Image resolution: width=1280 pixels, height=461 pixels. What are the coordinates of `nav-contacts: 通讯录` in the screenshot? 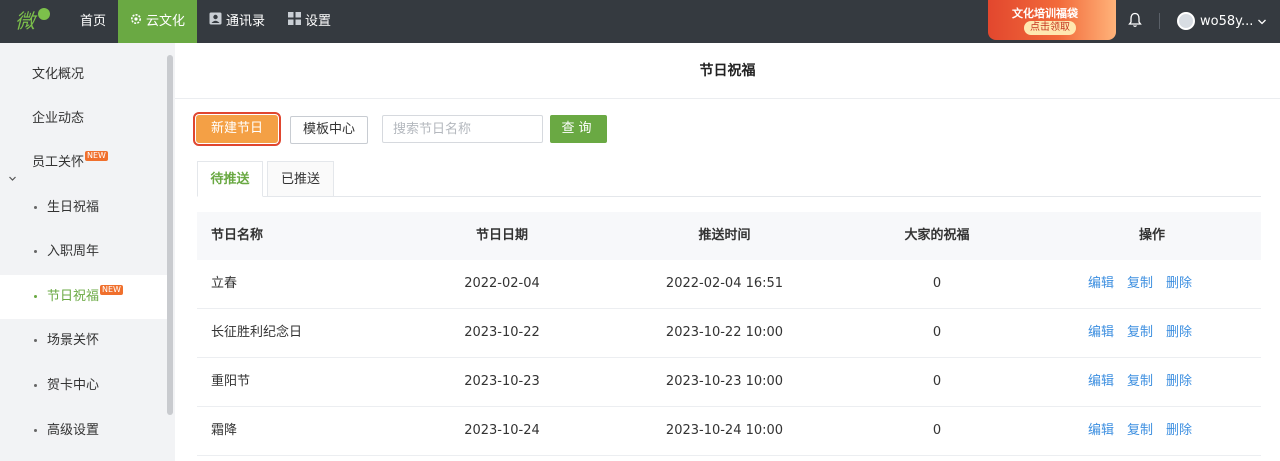 It's located at (237, 21).